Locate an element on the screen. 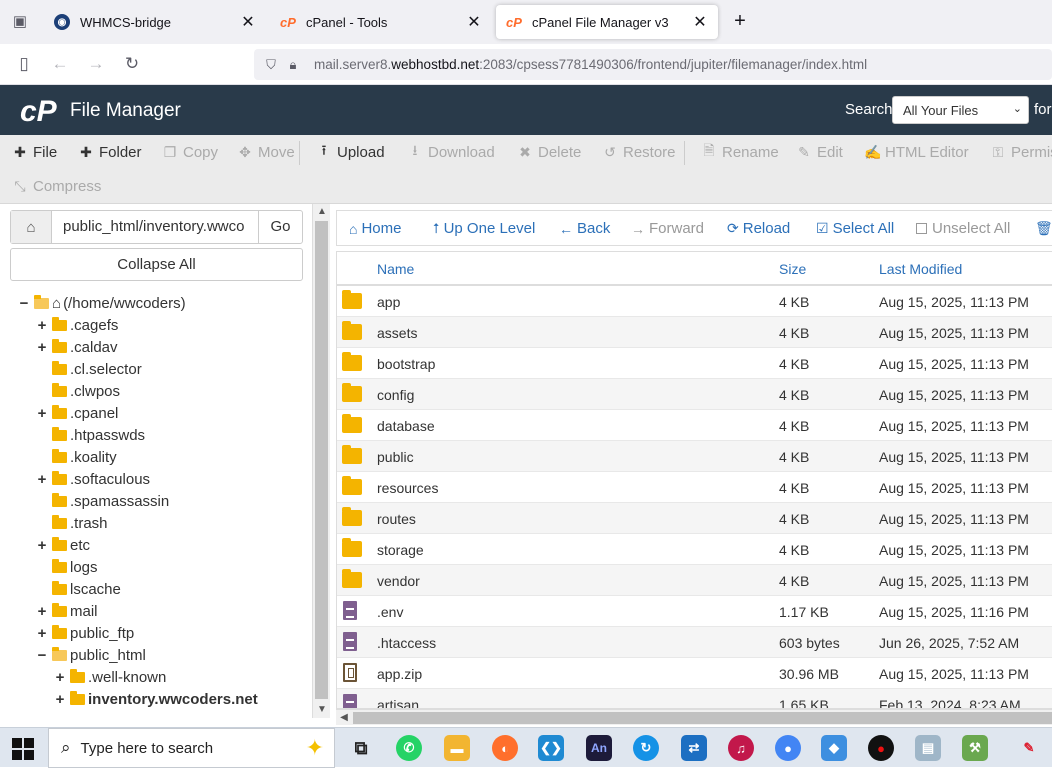 The width and height of the screenshot is (1052, 768). home-button: ⌂ Home is located at coordinates (375, 228).